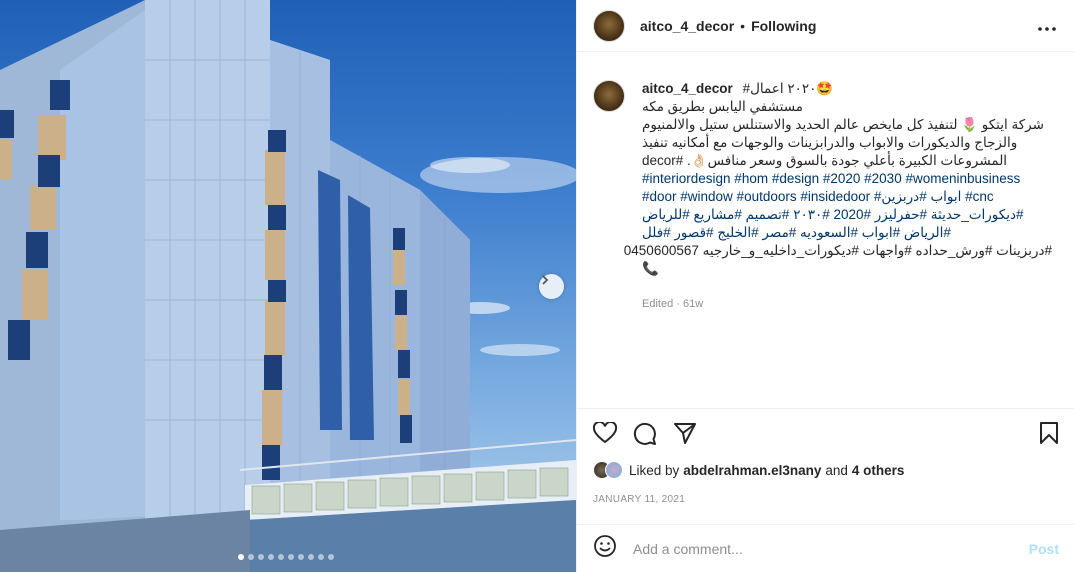 The height and width of the screenshot is (572, 1074). Describe the element at coordinates (825, 26) in the screenshot. I see `post-header: aitco_4_decor • Following` at that location.